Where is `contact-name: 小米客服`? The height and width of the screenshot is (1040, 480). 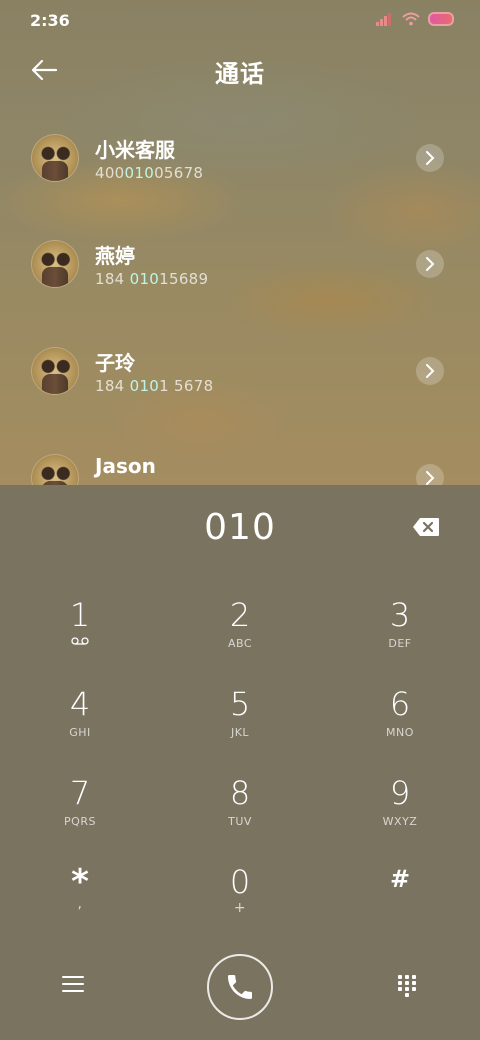 contact-name: 小米客服 is located at coordinates (135, 150).